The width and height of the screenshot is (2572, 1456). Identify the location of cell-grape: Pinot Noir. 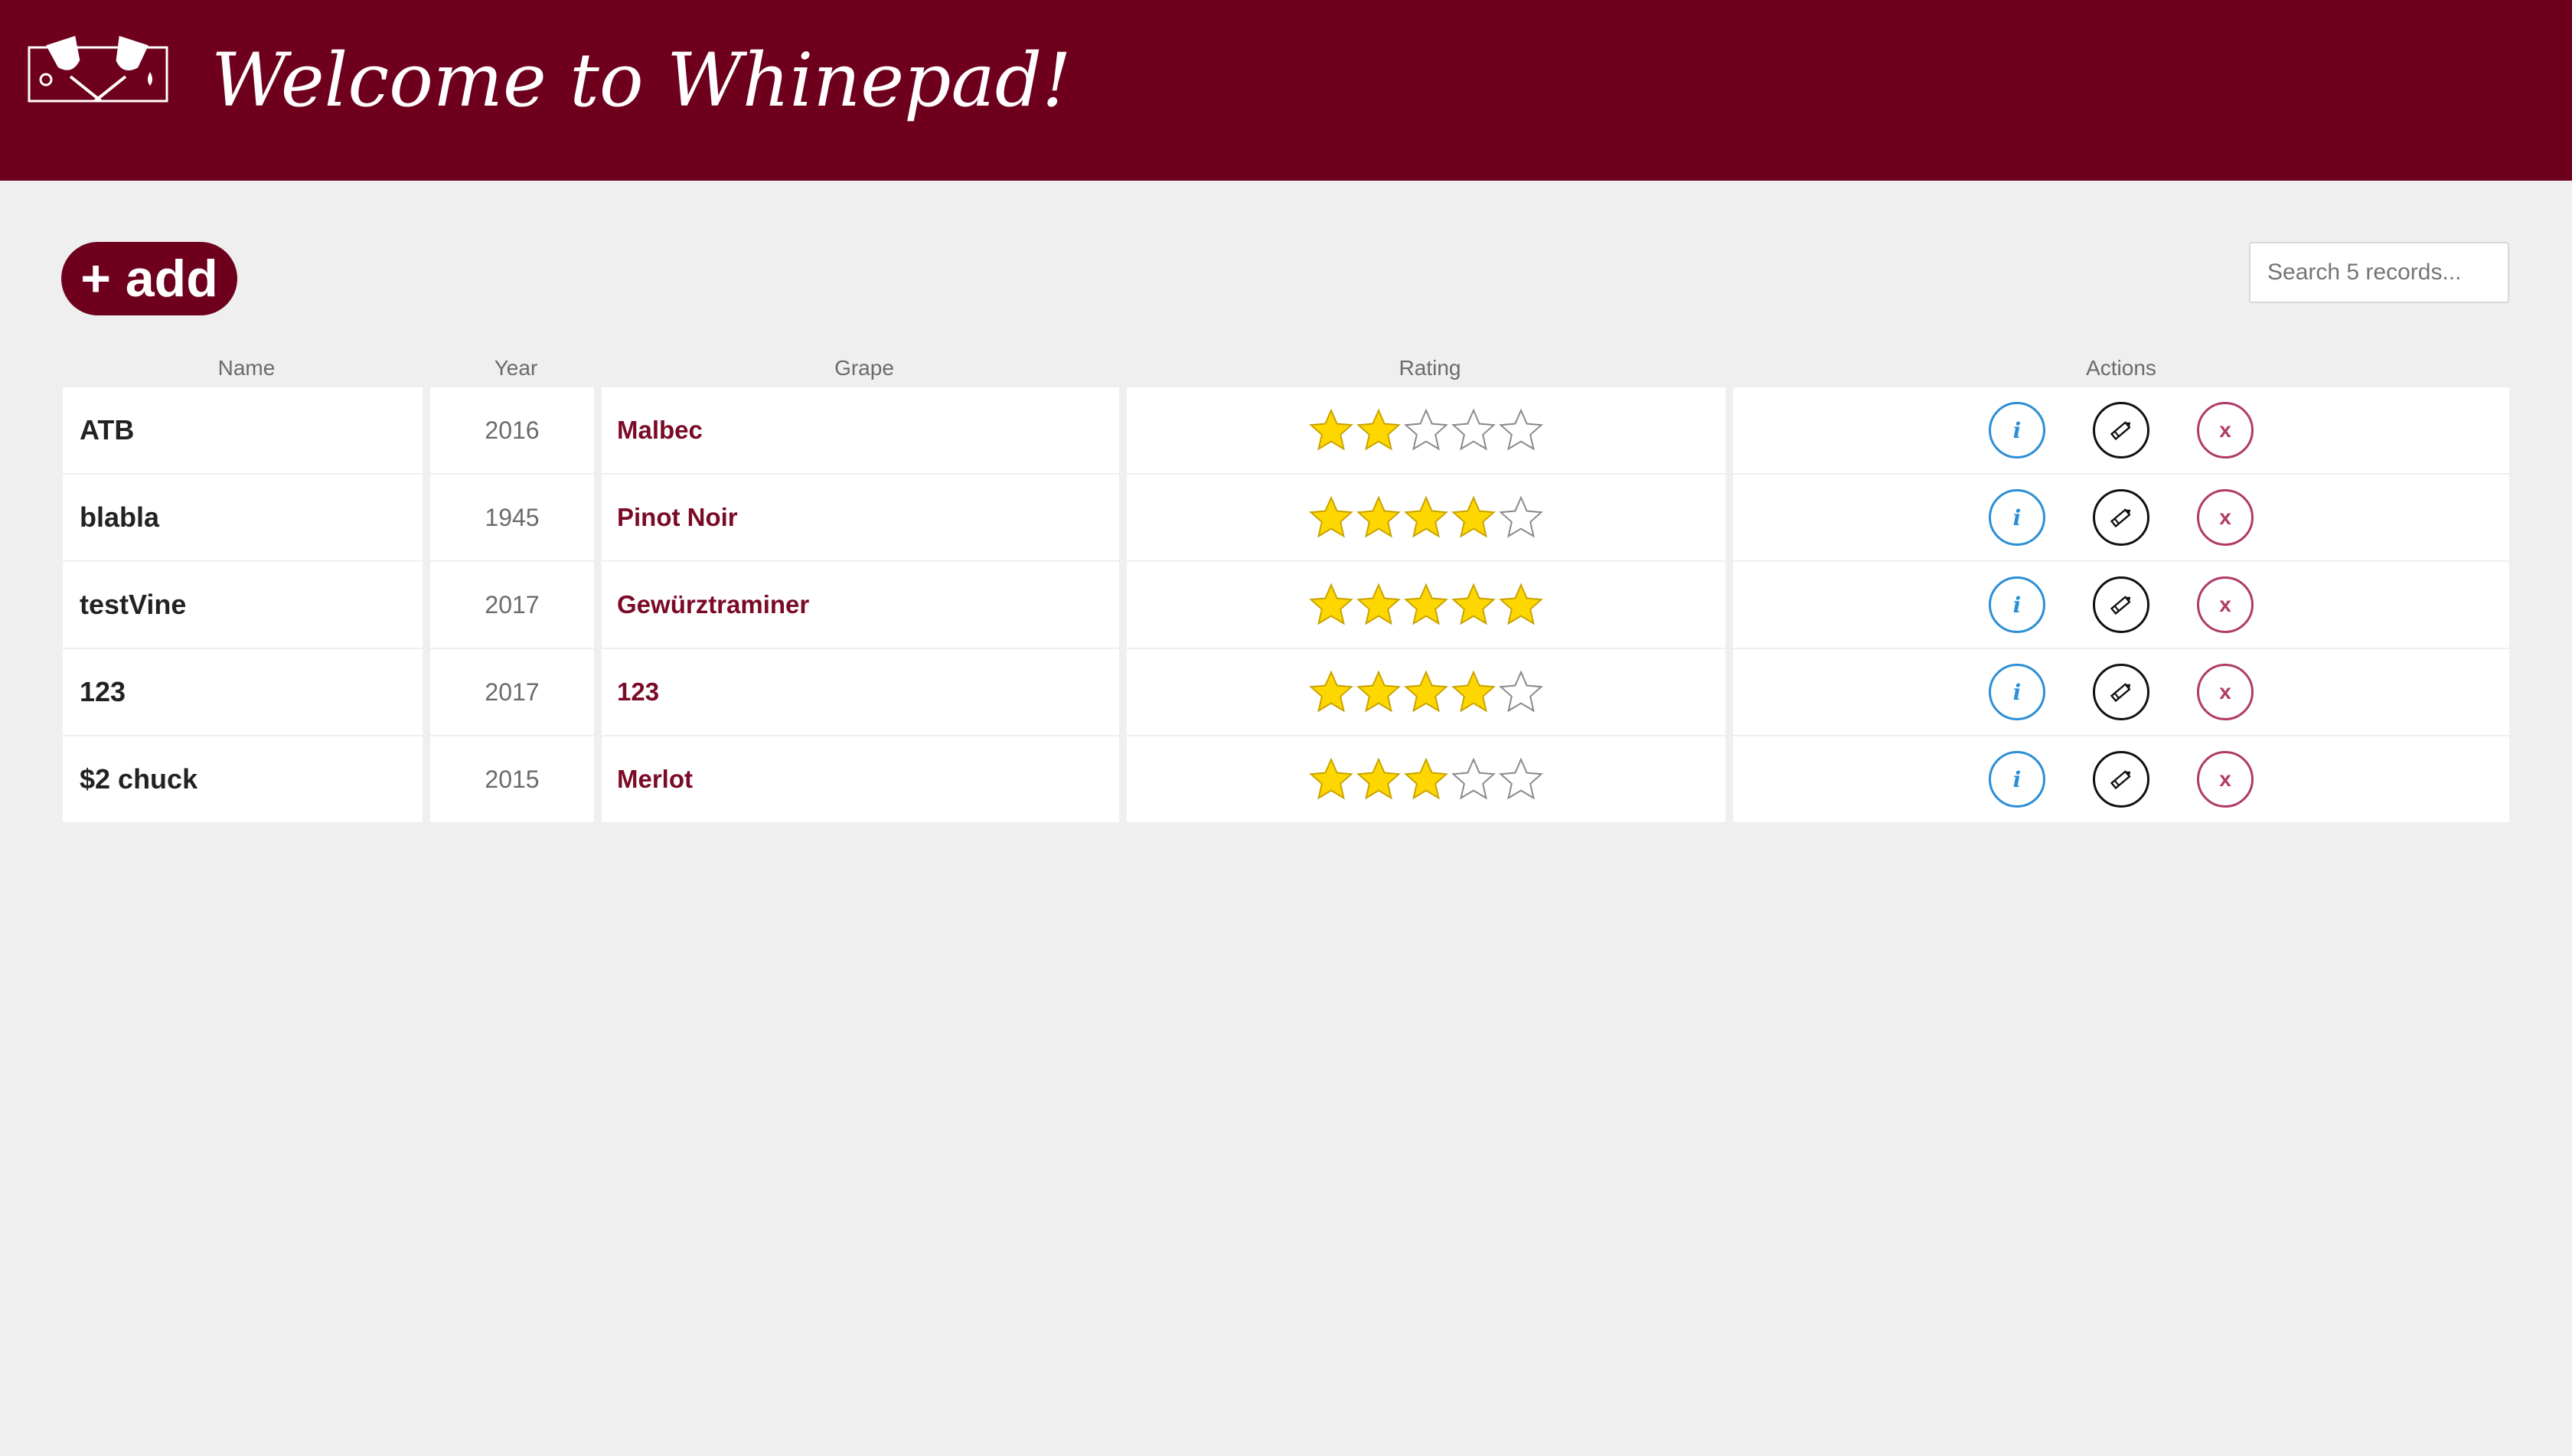
(860, 517).